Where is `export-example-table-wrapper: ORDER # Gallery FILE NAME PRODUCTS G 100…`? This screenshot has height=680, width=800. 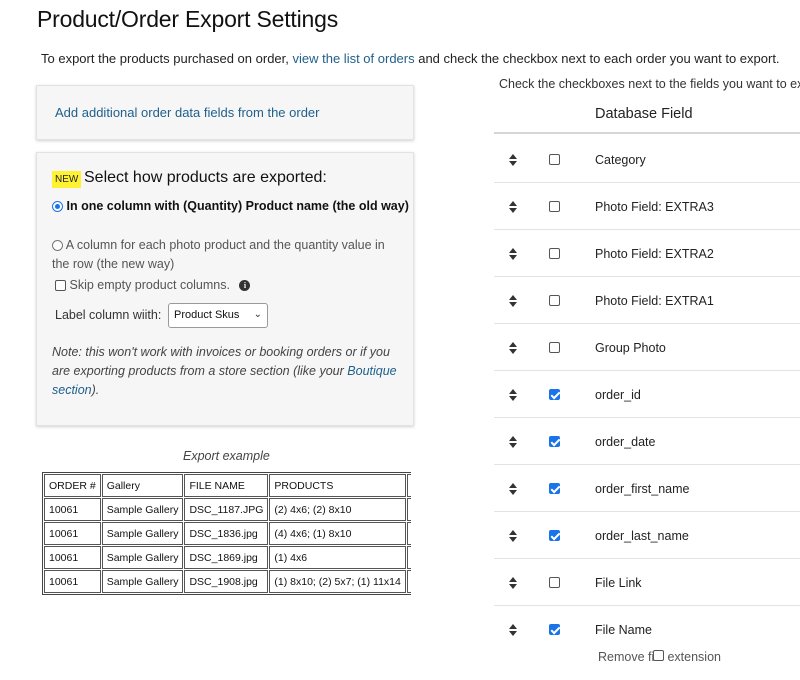 export-example-table-wrapper: ORDER # Gallery FILE NAME PRODUCTS G 100… is located at coordinates (226, 534).